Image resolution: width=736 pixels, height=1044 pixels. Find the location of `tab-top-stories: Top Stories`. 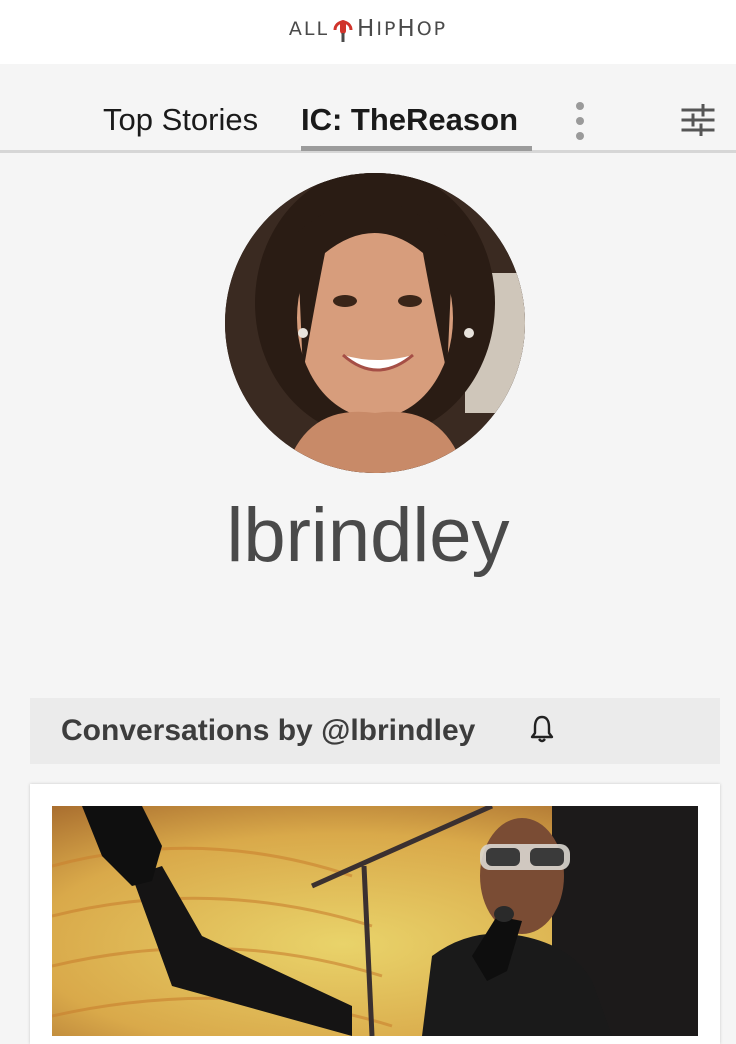

tab-top-stories: Top Stories is located at coordinates (180, 120).